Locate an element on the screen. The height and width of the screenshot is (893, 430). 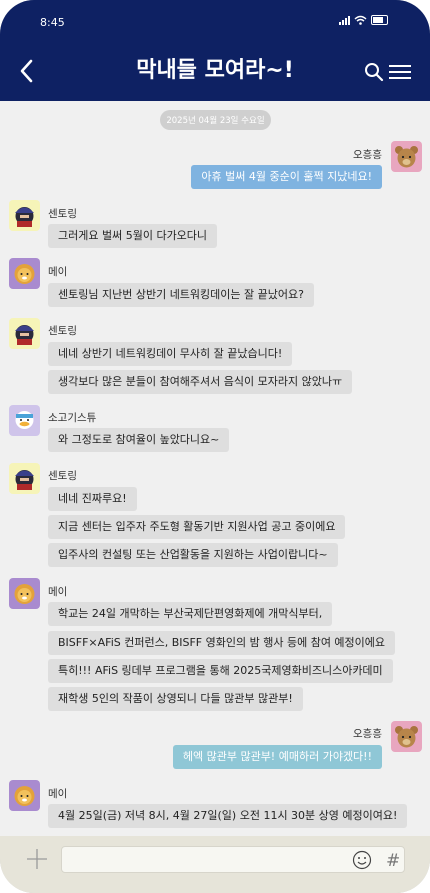
message-bubble: 학교는 24일 개막하는 부산국제단편영화제에 개막식부터, is located at coordinates (190, 614).